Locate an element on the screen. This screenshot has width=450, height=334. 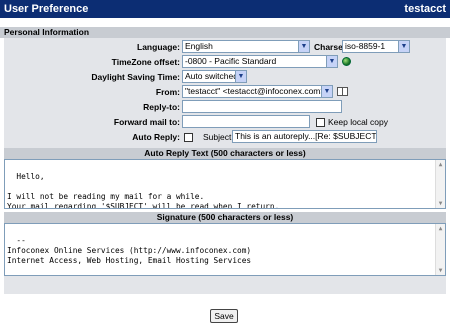
address-book-icon is located at coordinates (342, 91).